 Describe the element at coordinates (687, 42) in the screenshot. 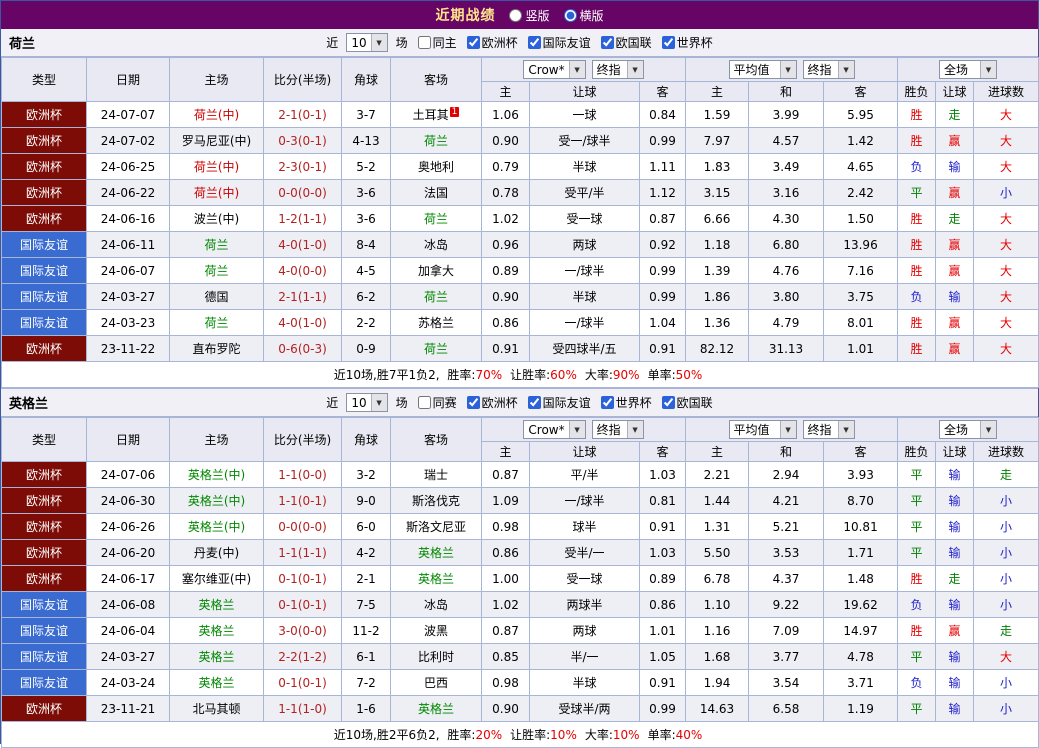

I see `filter-checkbox-4: 世界杯` at that location.